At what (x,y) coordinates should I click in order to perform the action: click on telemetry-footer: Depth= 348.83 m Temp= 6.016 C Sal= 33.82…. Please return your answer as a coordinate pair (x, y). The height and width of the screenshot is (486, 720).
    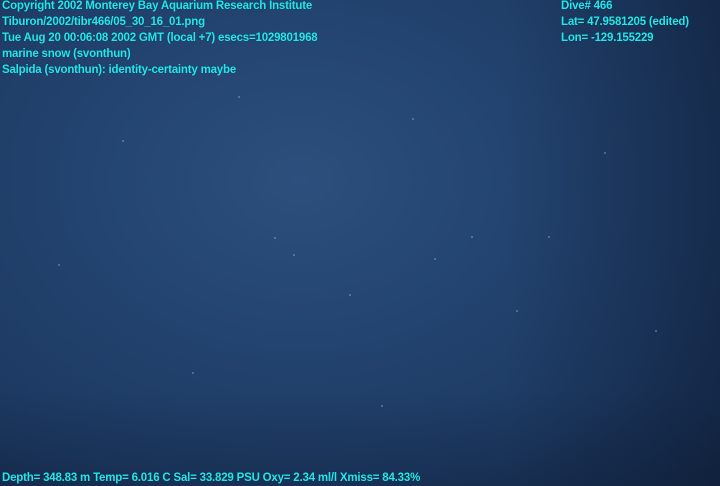
    Looking at the image, I should click on (211, 478).